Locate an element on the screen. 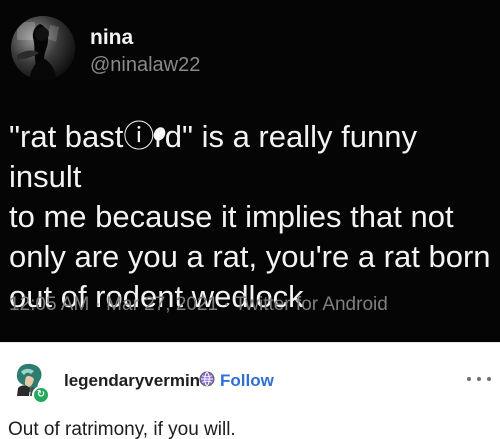 This screenshot has height=439, width=500. tweet-author-name: nina is located at coordinates (111, 37).